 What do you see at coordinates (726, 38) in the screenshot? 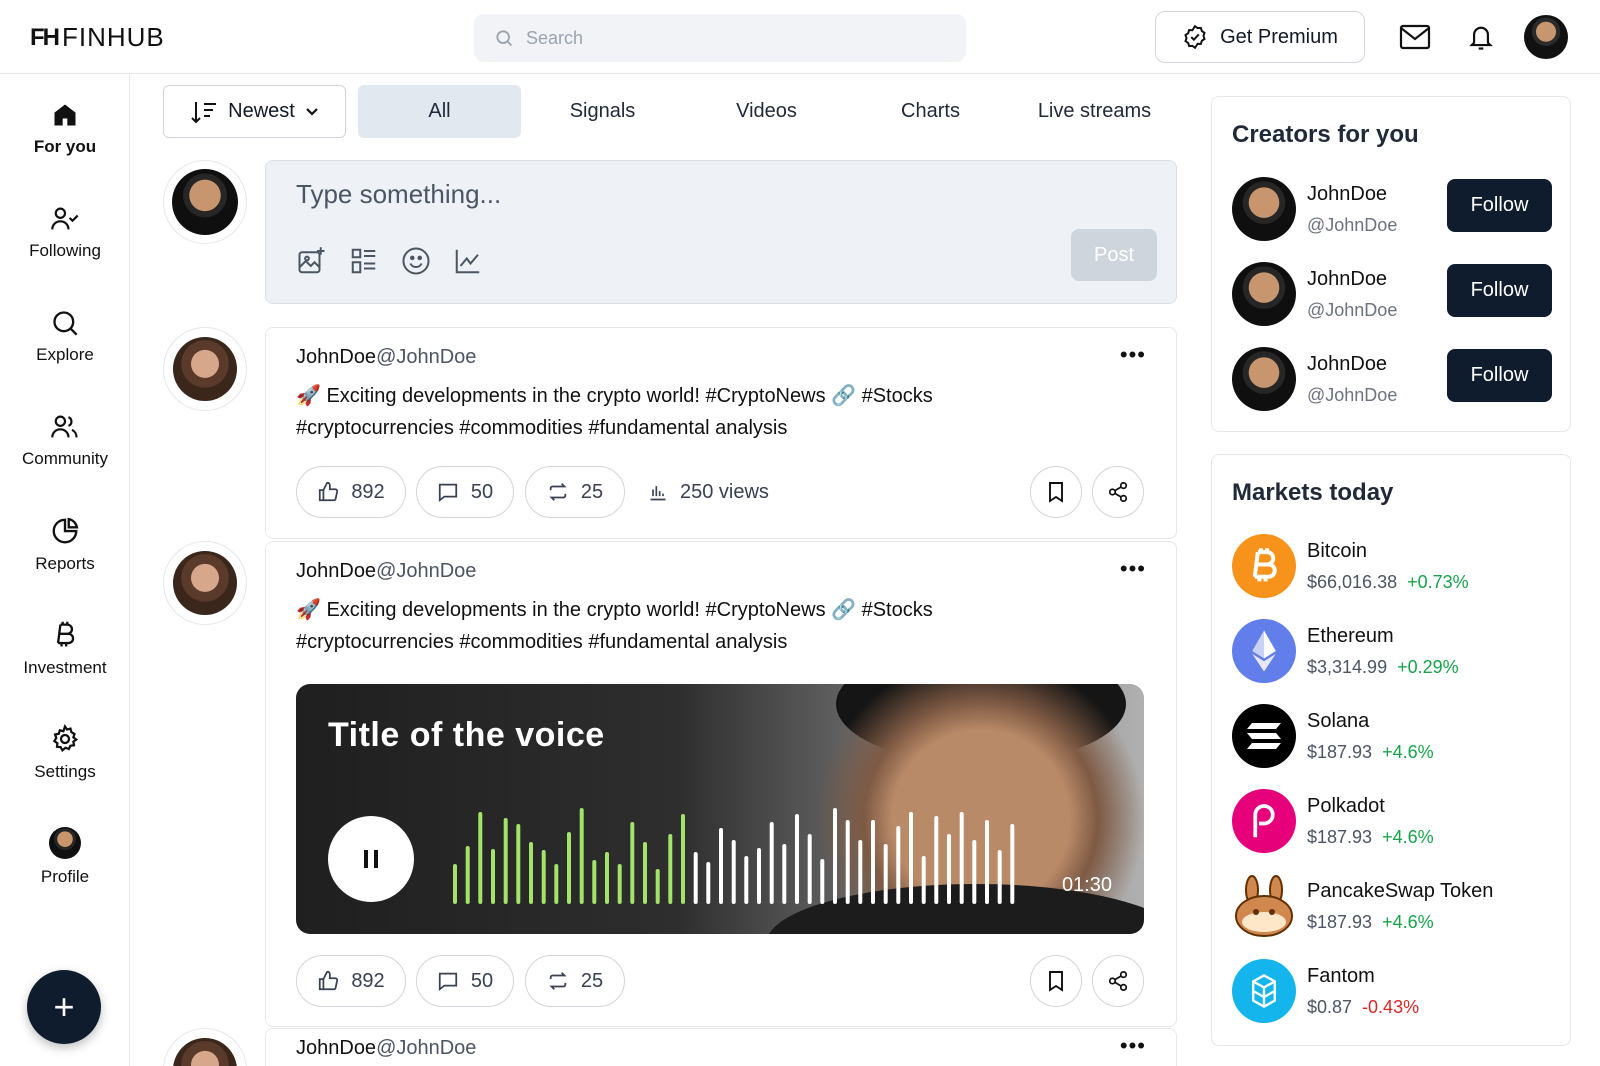
I see `search-input` at bounding box center [726, 38].